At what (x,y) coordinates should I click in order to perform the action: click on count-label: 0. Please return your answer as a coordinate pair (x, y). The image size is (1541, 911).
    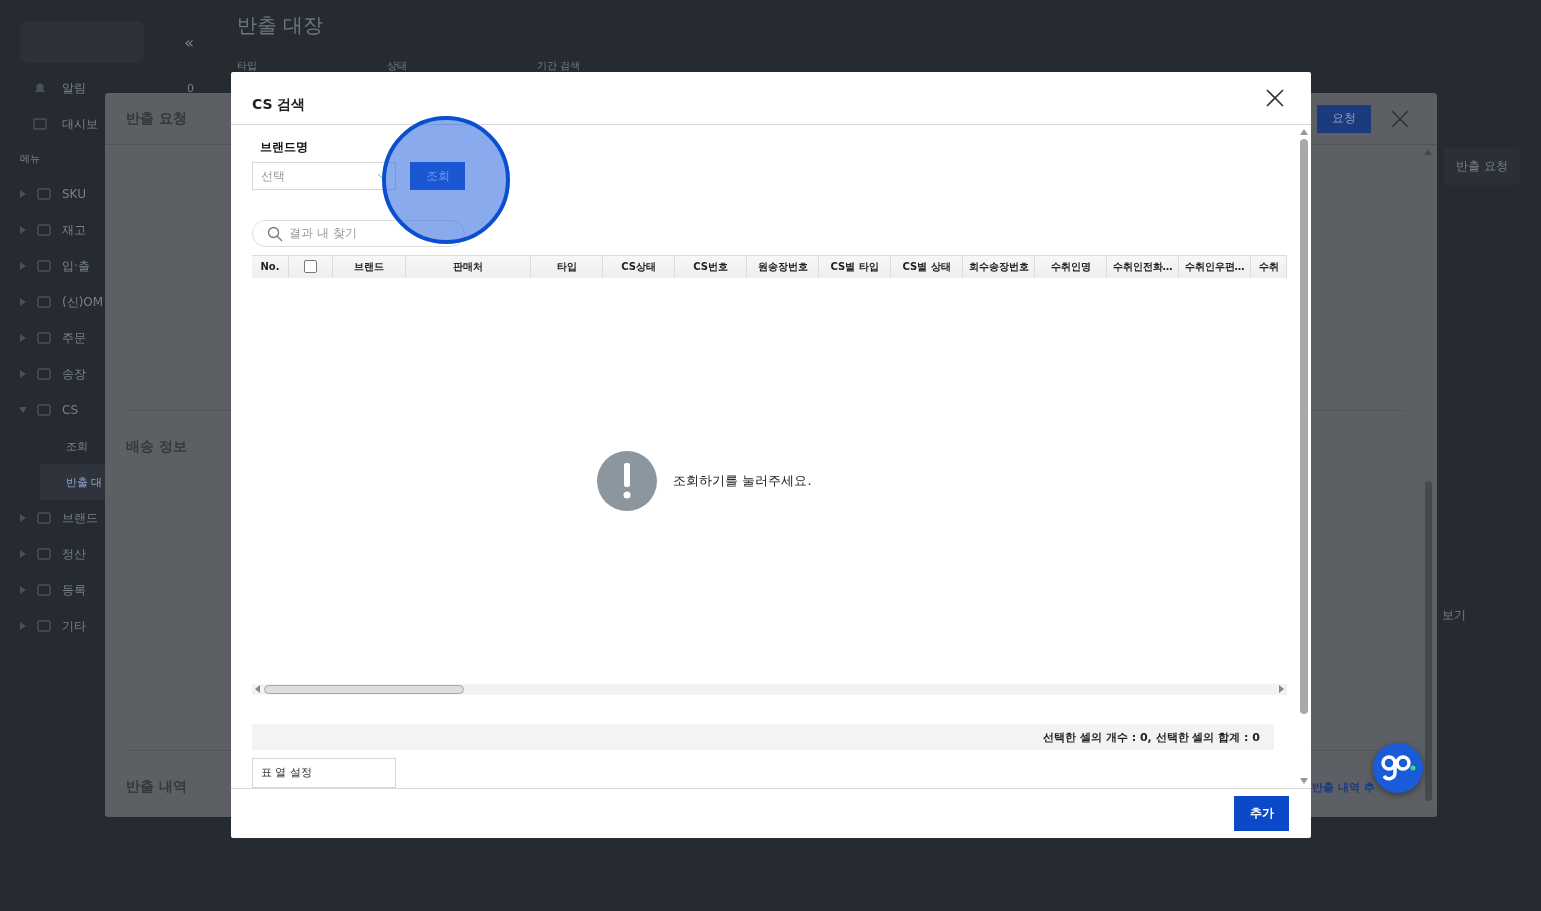
    Looking at the image, I should click on (190, 88).